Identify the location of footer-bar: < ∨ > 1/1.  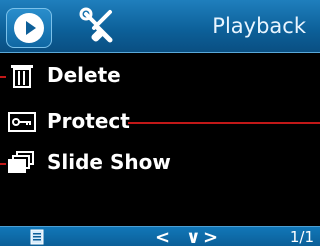
(160, 236).